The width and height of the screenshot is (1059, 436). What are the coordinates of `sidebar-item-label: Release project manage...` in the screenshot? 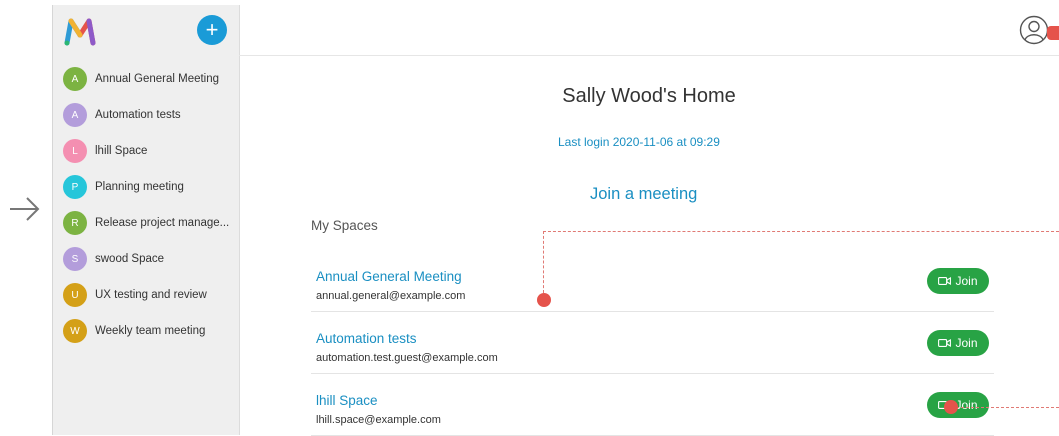 It's located at (162, 223).